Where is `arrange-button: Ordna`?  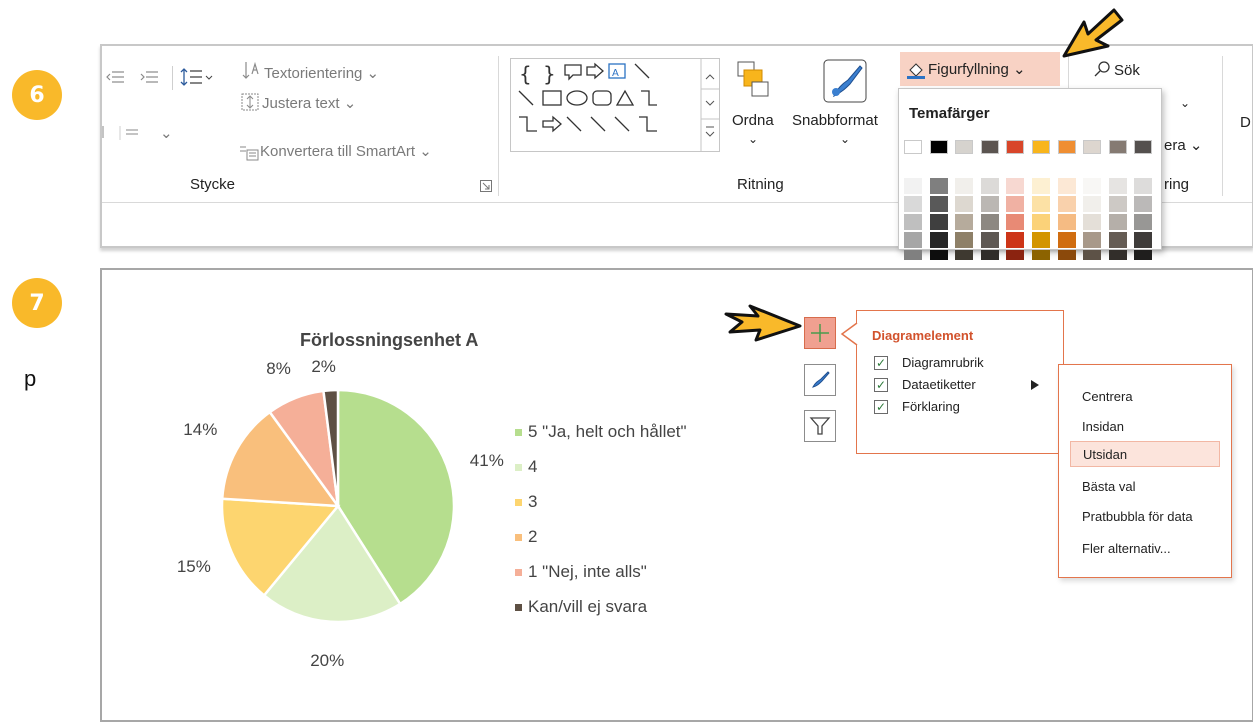
arrange-button: Ordna is located at coordinates (753, 120).